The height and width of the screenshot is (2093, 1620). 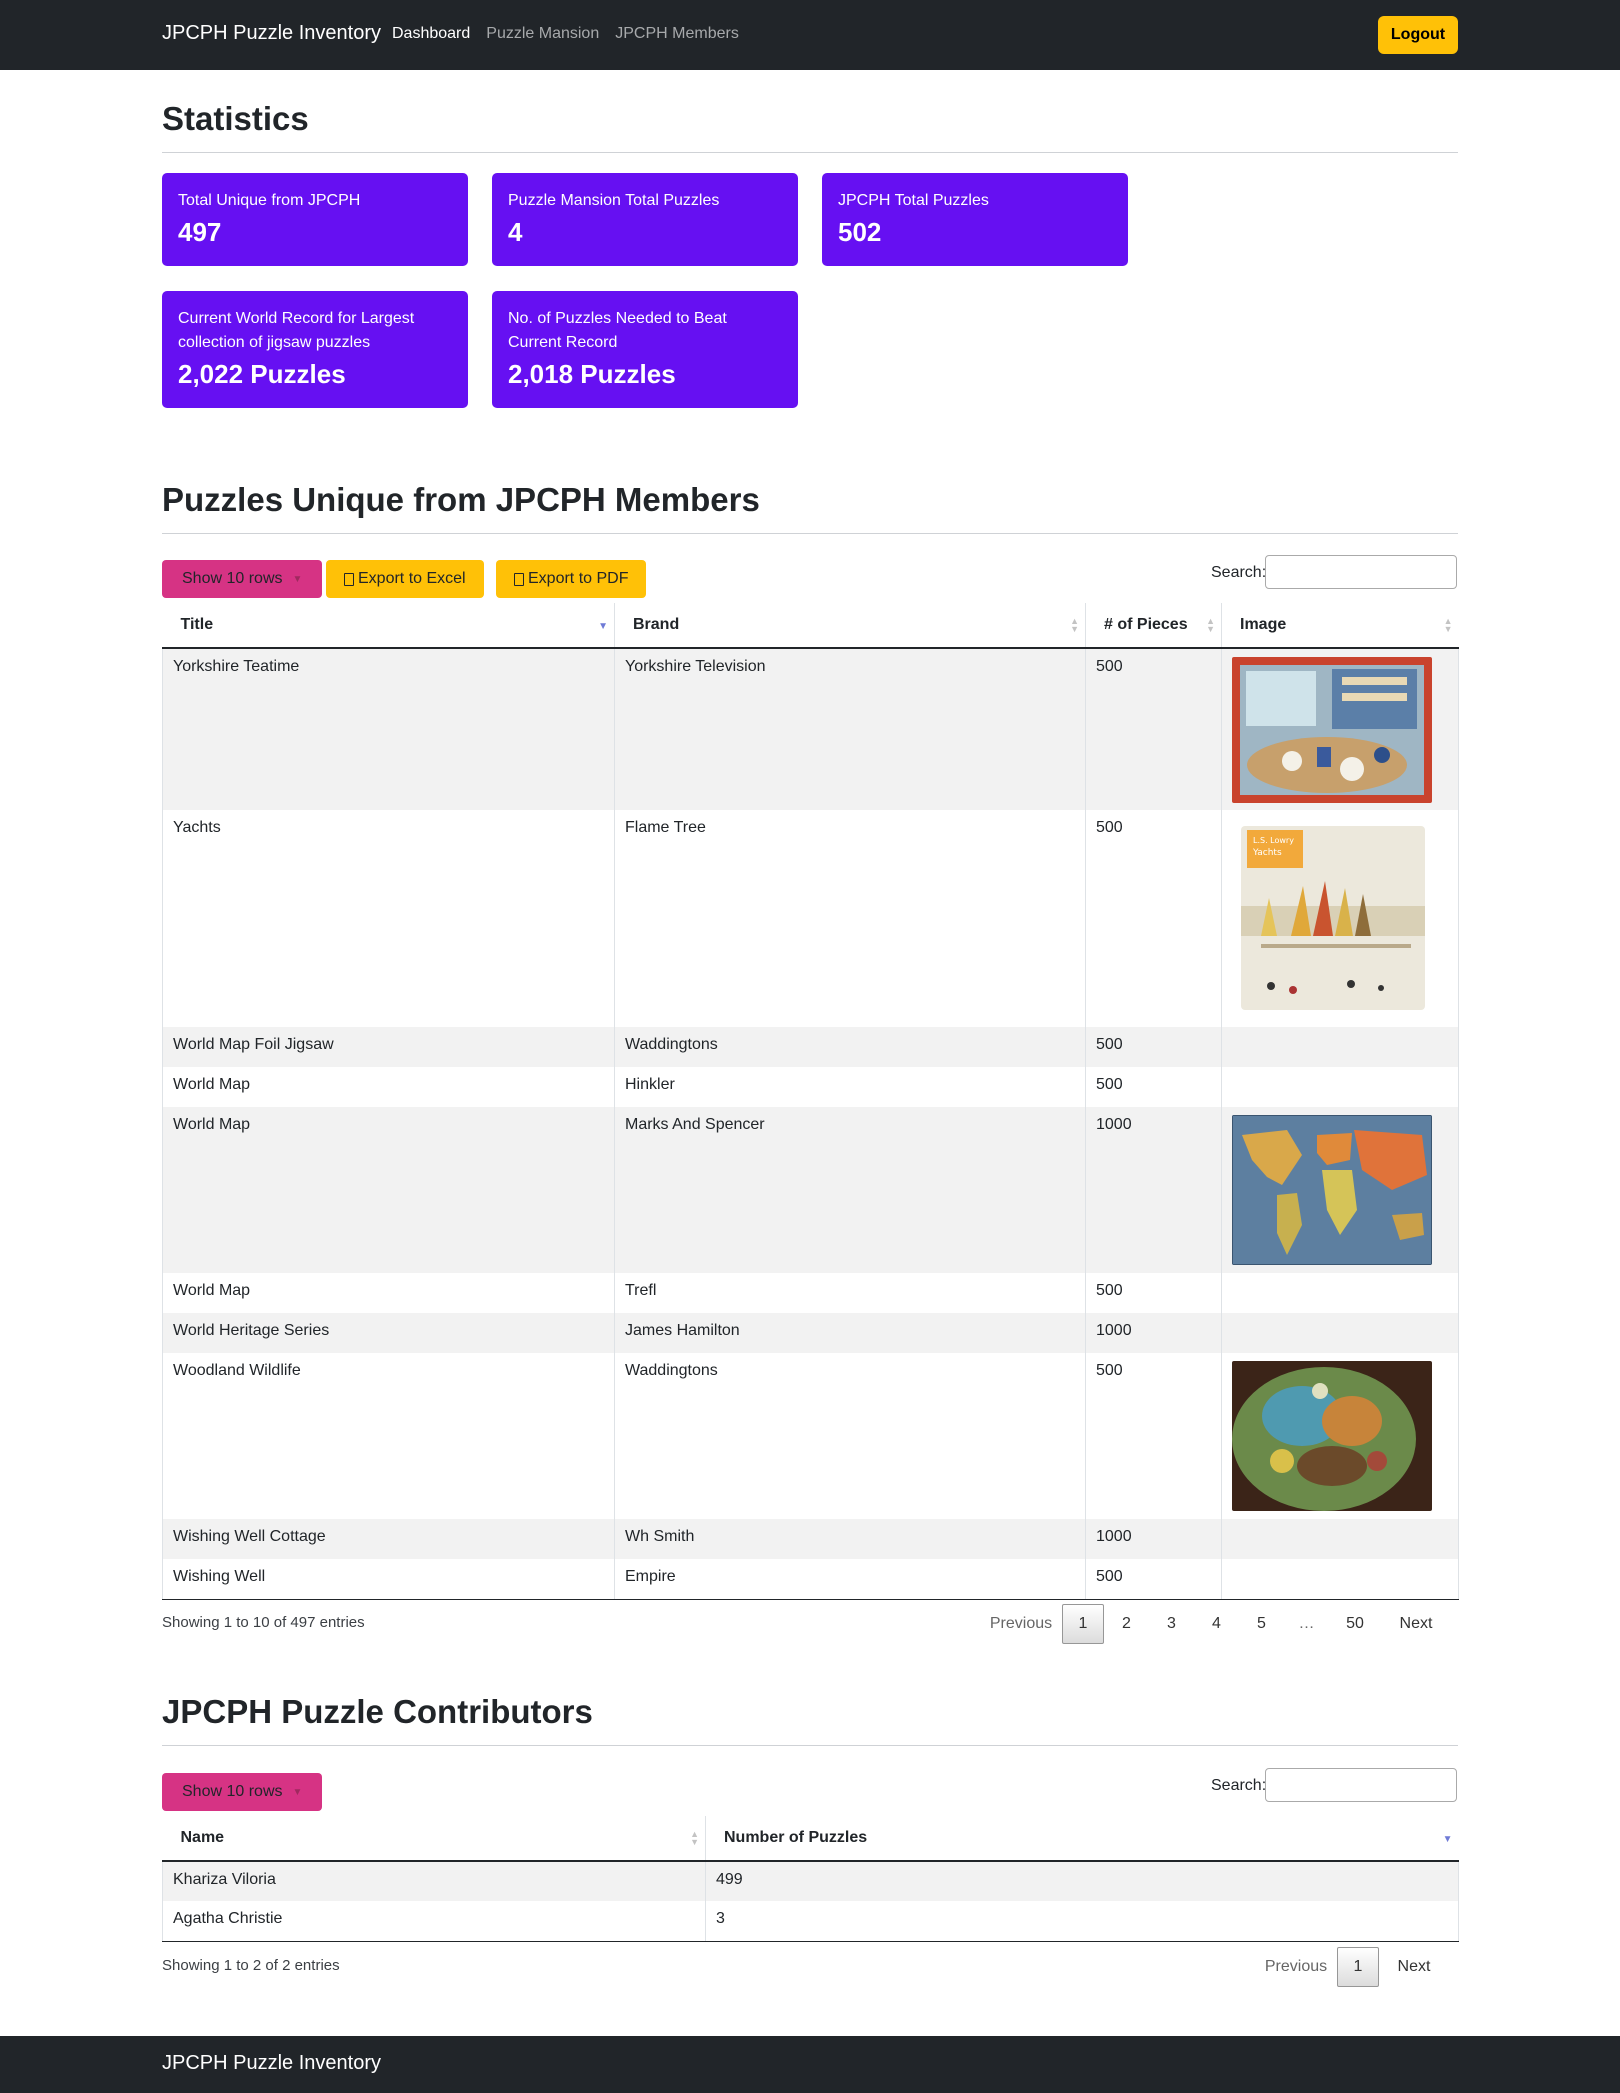 I want to click on table-header-row: Title ▼ Brand ▲ ▼ # of Pieces ▲ ▼ Image ▲ ▼, so click(x=810, y=626).